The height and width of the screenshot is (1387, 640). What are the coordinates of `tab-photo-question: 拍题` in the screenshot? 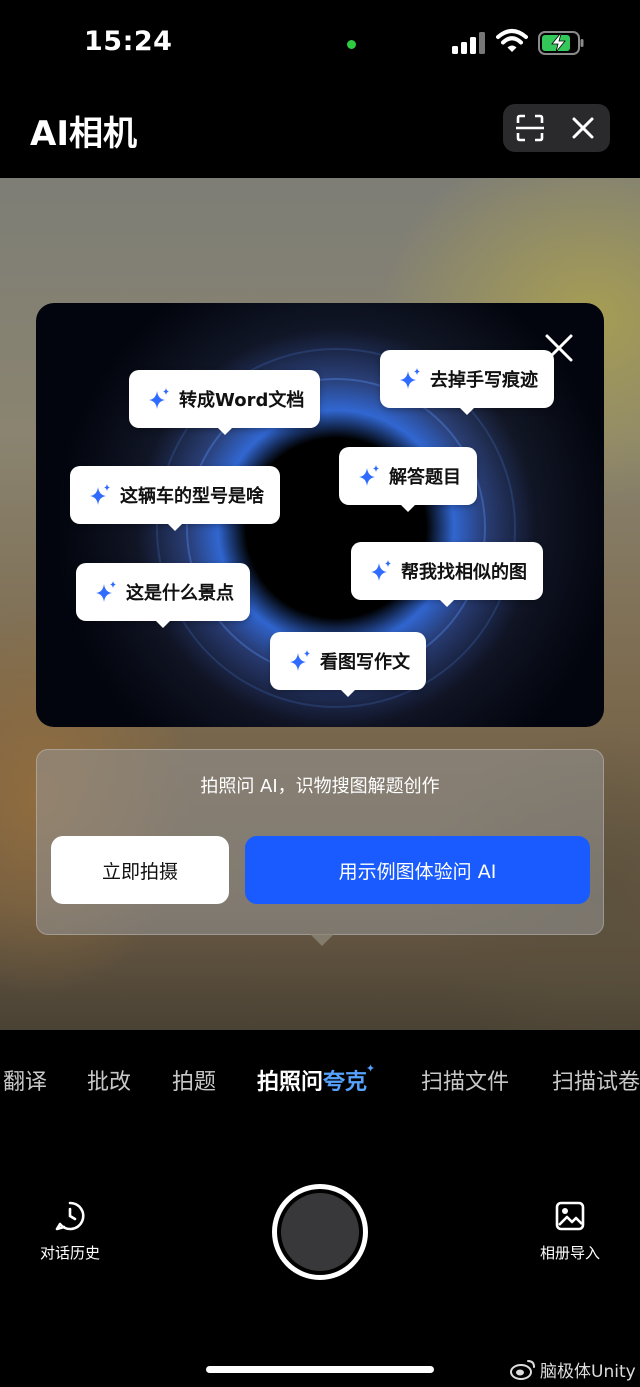 It's located at (194, 1080).